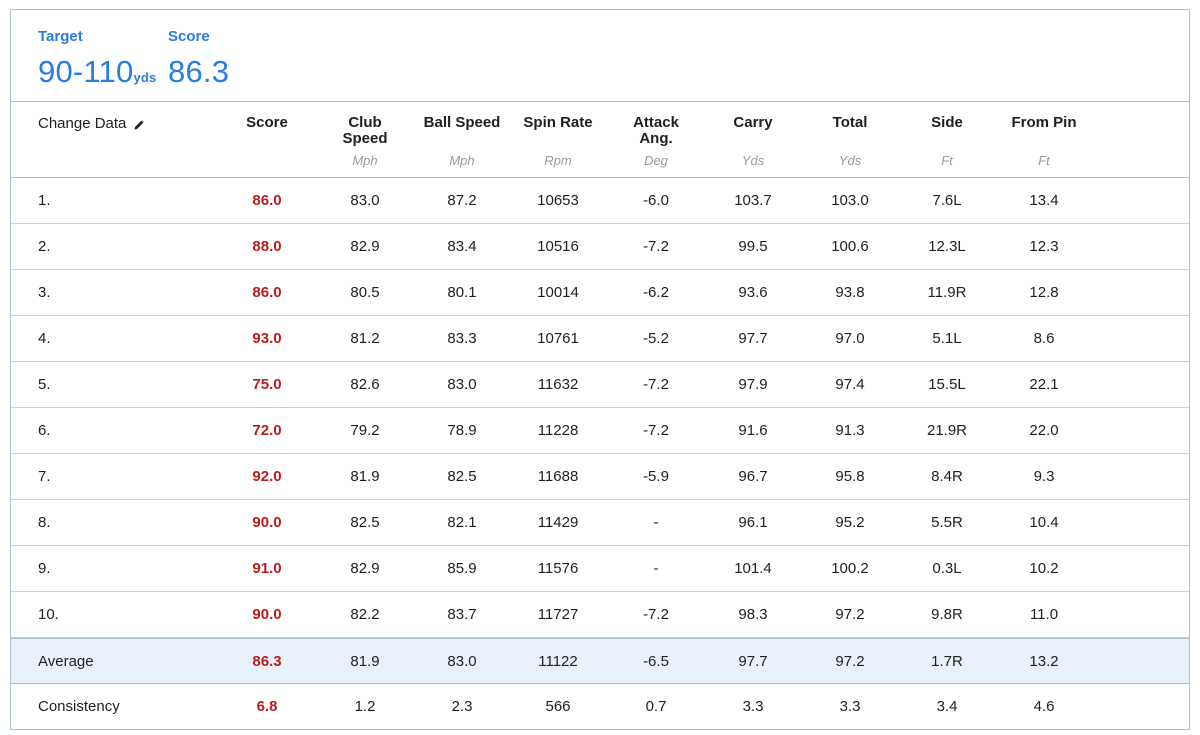 The height and width of the screenshot is (735, 1200). What do you see at coordinates (1044, 160) in the screenshot?
I see `column-unit: Ft` at bounding box center [1044, 160].